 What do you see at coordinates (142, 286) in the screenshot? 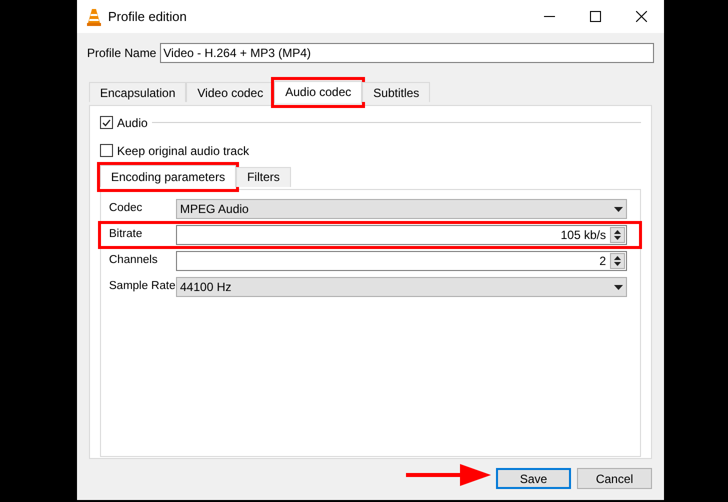
I see `field-label: Sample Rate` at bounding box center [142, 286].